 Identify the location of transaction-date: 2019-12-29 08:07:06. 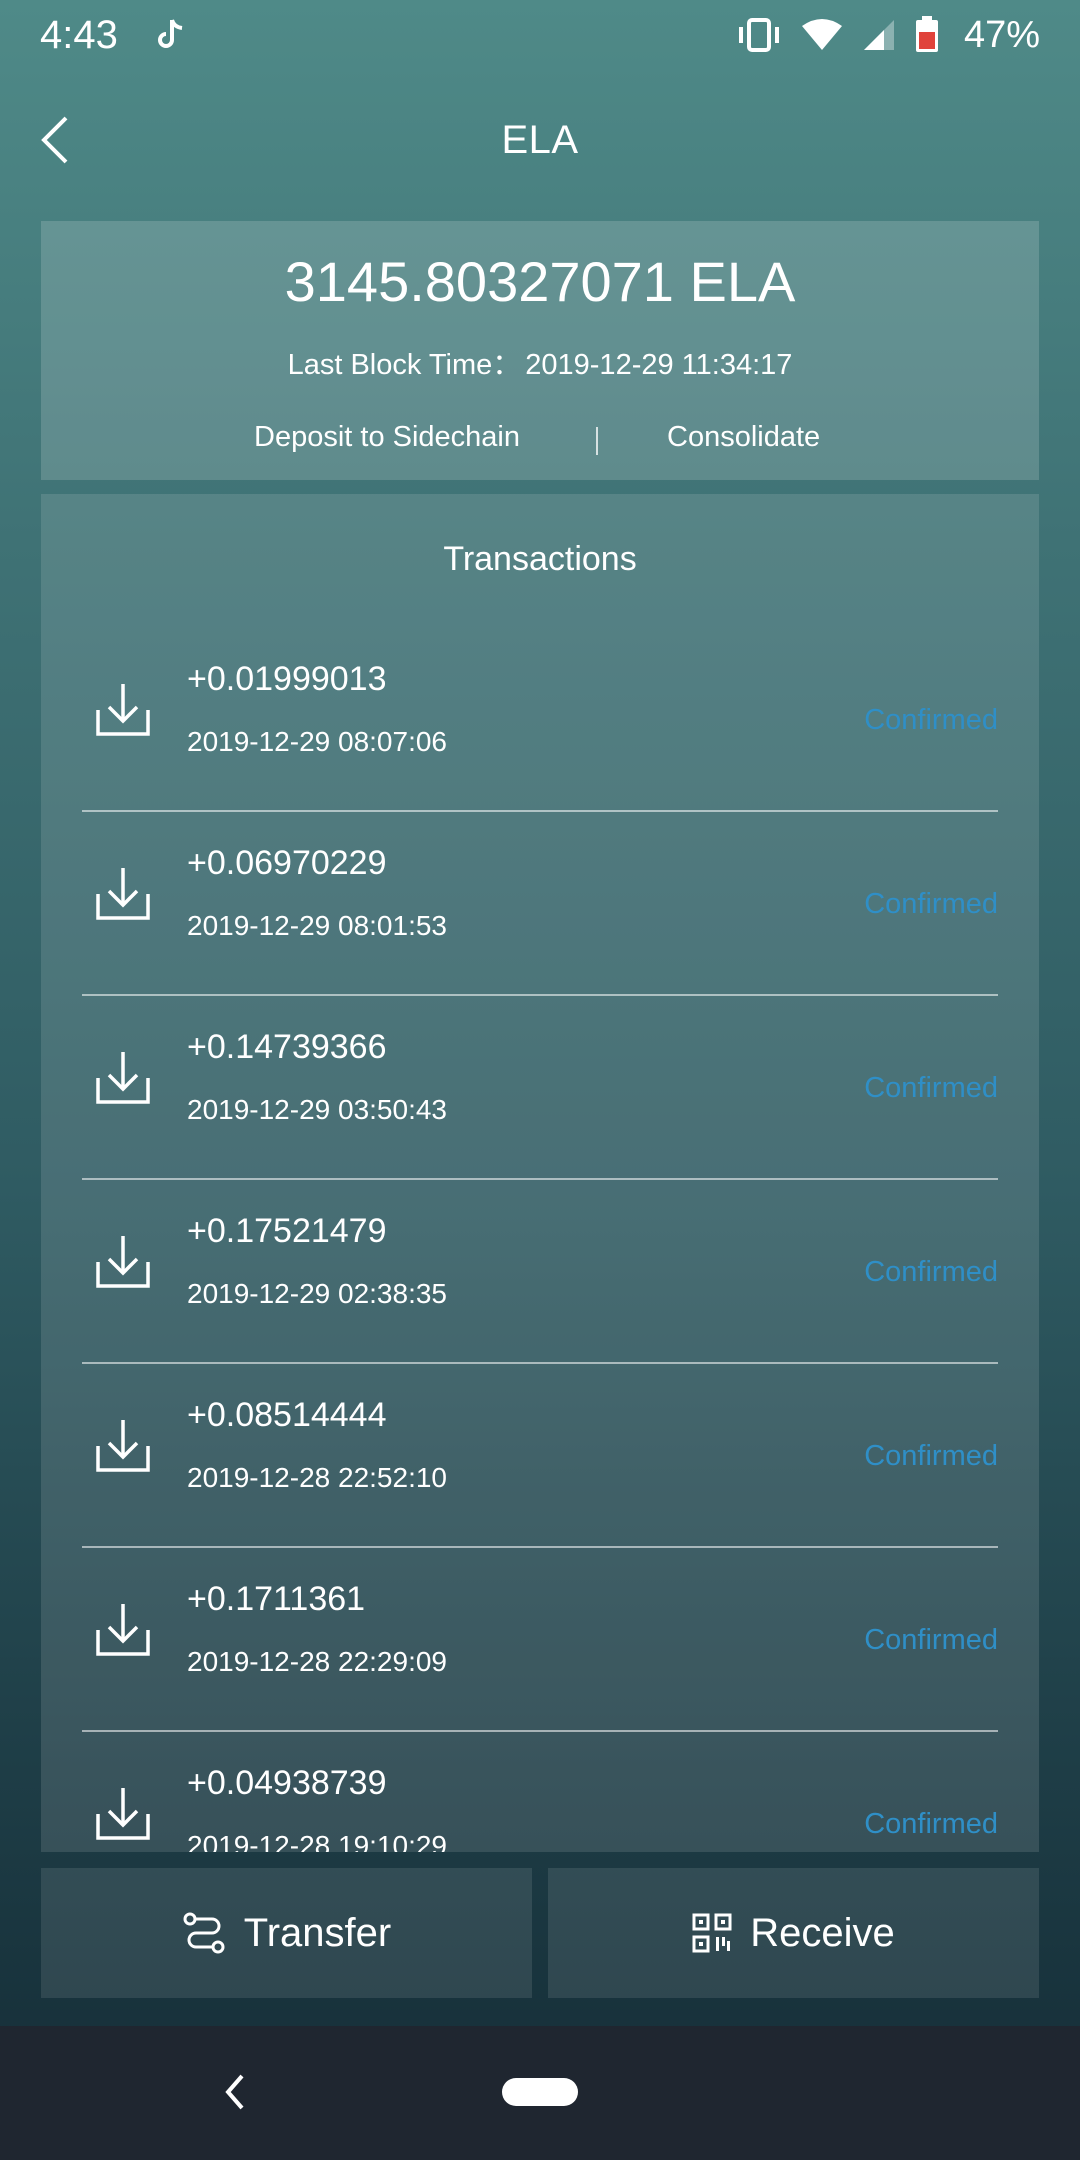
(317, 741).